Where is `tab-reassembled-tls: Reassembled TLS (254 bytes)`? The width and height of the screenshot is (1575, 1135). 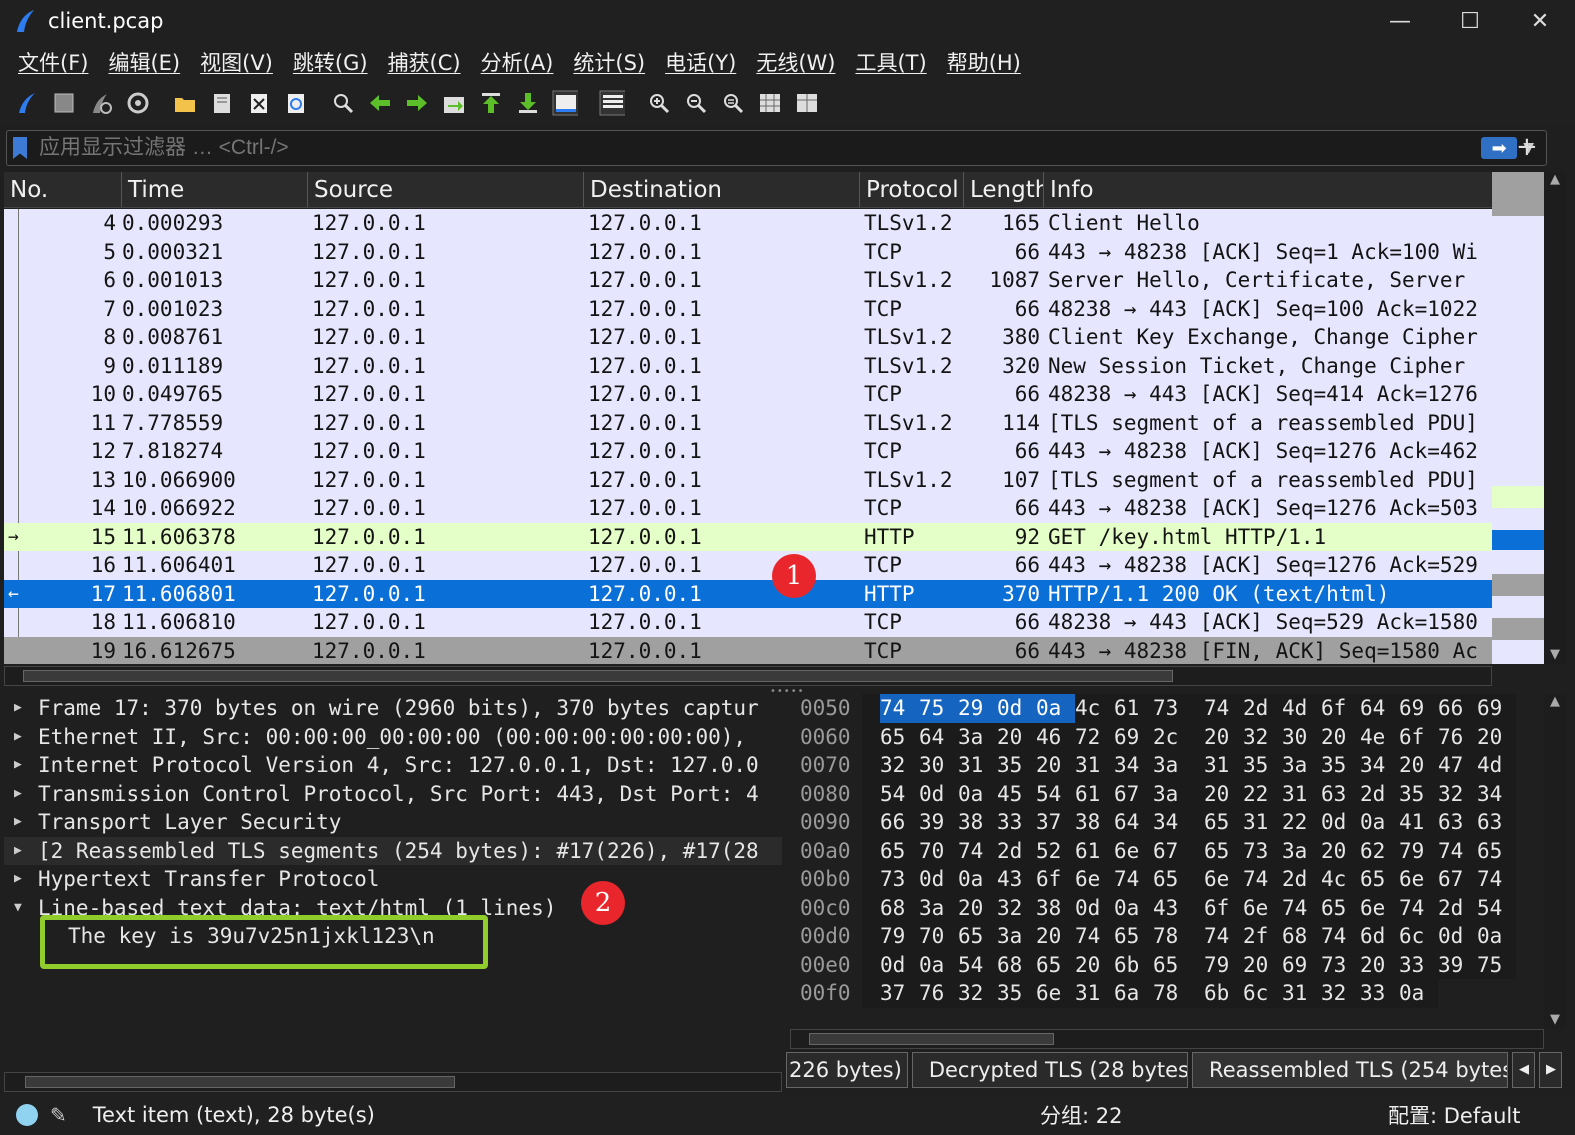 tab-reassembled-tls: Reassembled TLS (254 bytes) is located at coordinates (1350, 1070).